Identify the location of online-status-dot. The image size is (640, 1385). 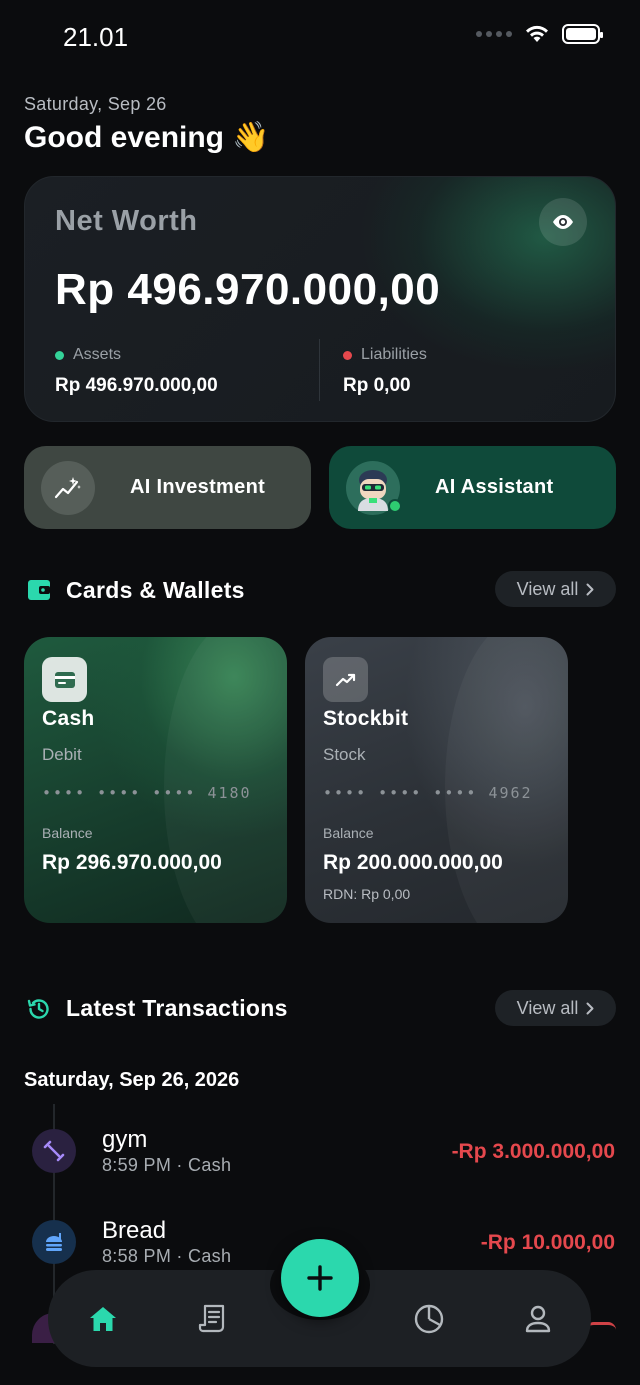
(395, 505).